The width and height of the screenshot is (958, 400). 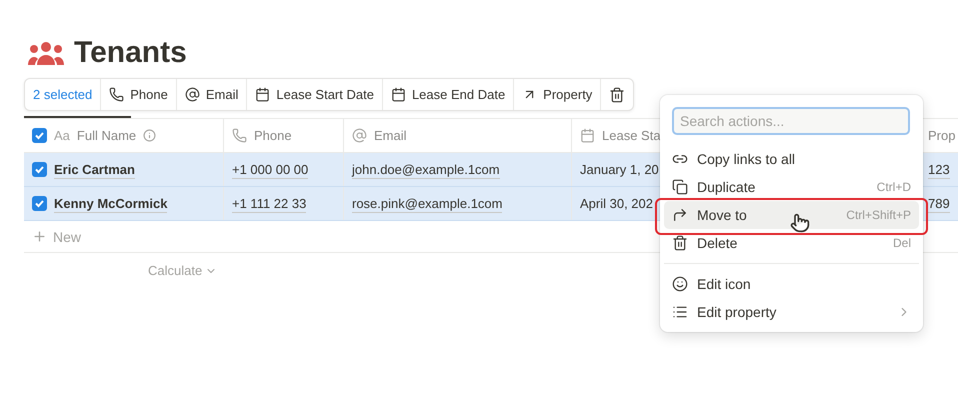 What do you see at coordinates (426, 169) in the screenshot?
I see `cell-link: john.doe@example.1com` at bounding box center [426, 169].